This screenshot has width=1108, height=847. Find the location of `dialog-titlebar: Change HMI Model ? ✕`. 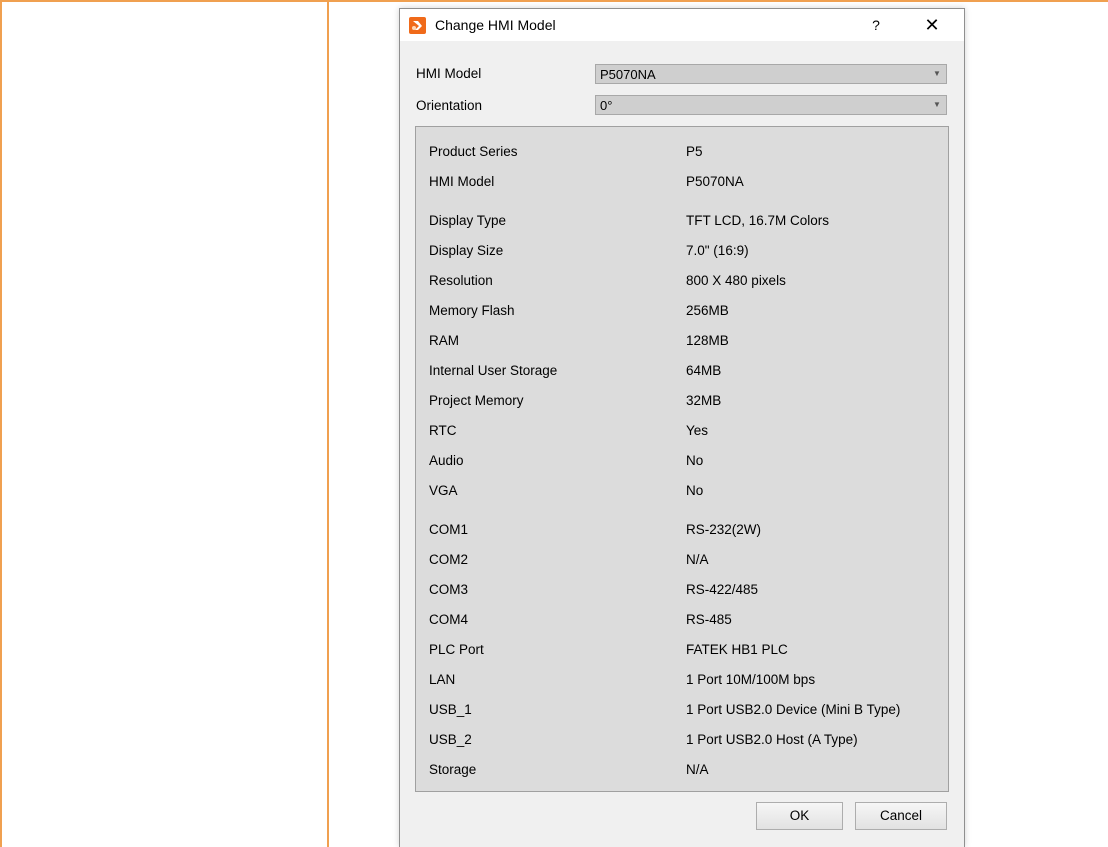

dialog-titlebar: Change HMI Model ? ✕ is located at coordinates (682, 25).